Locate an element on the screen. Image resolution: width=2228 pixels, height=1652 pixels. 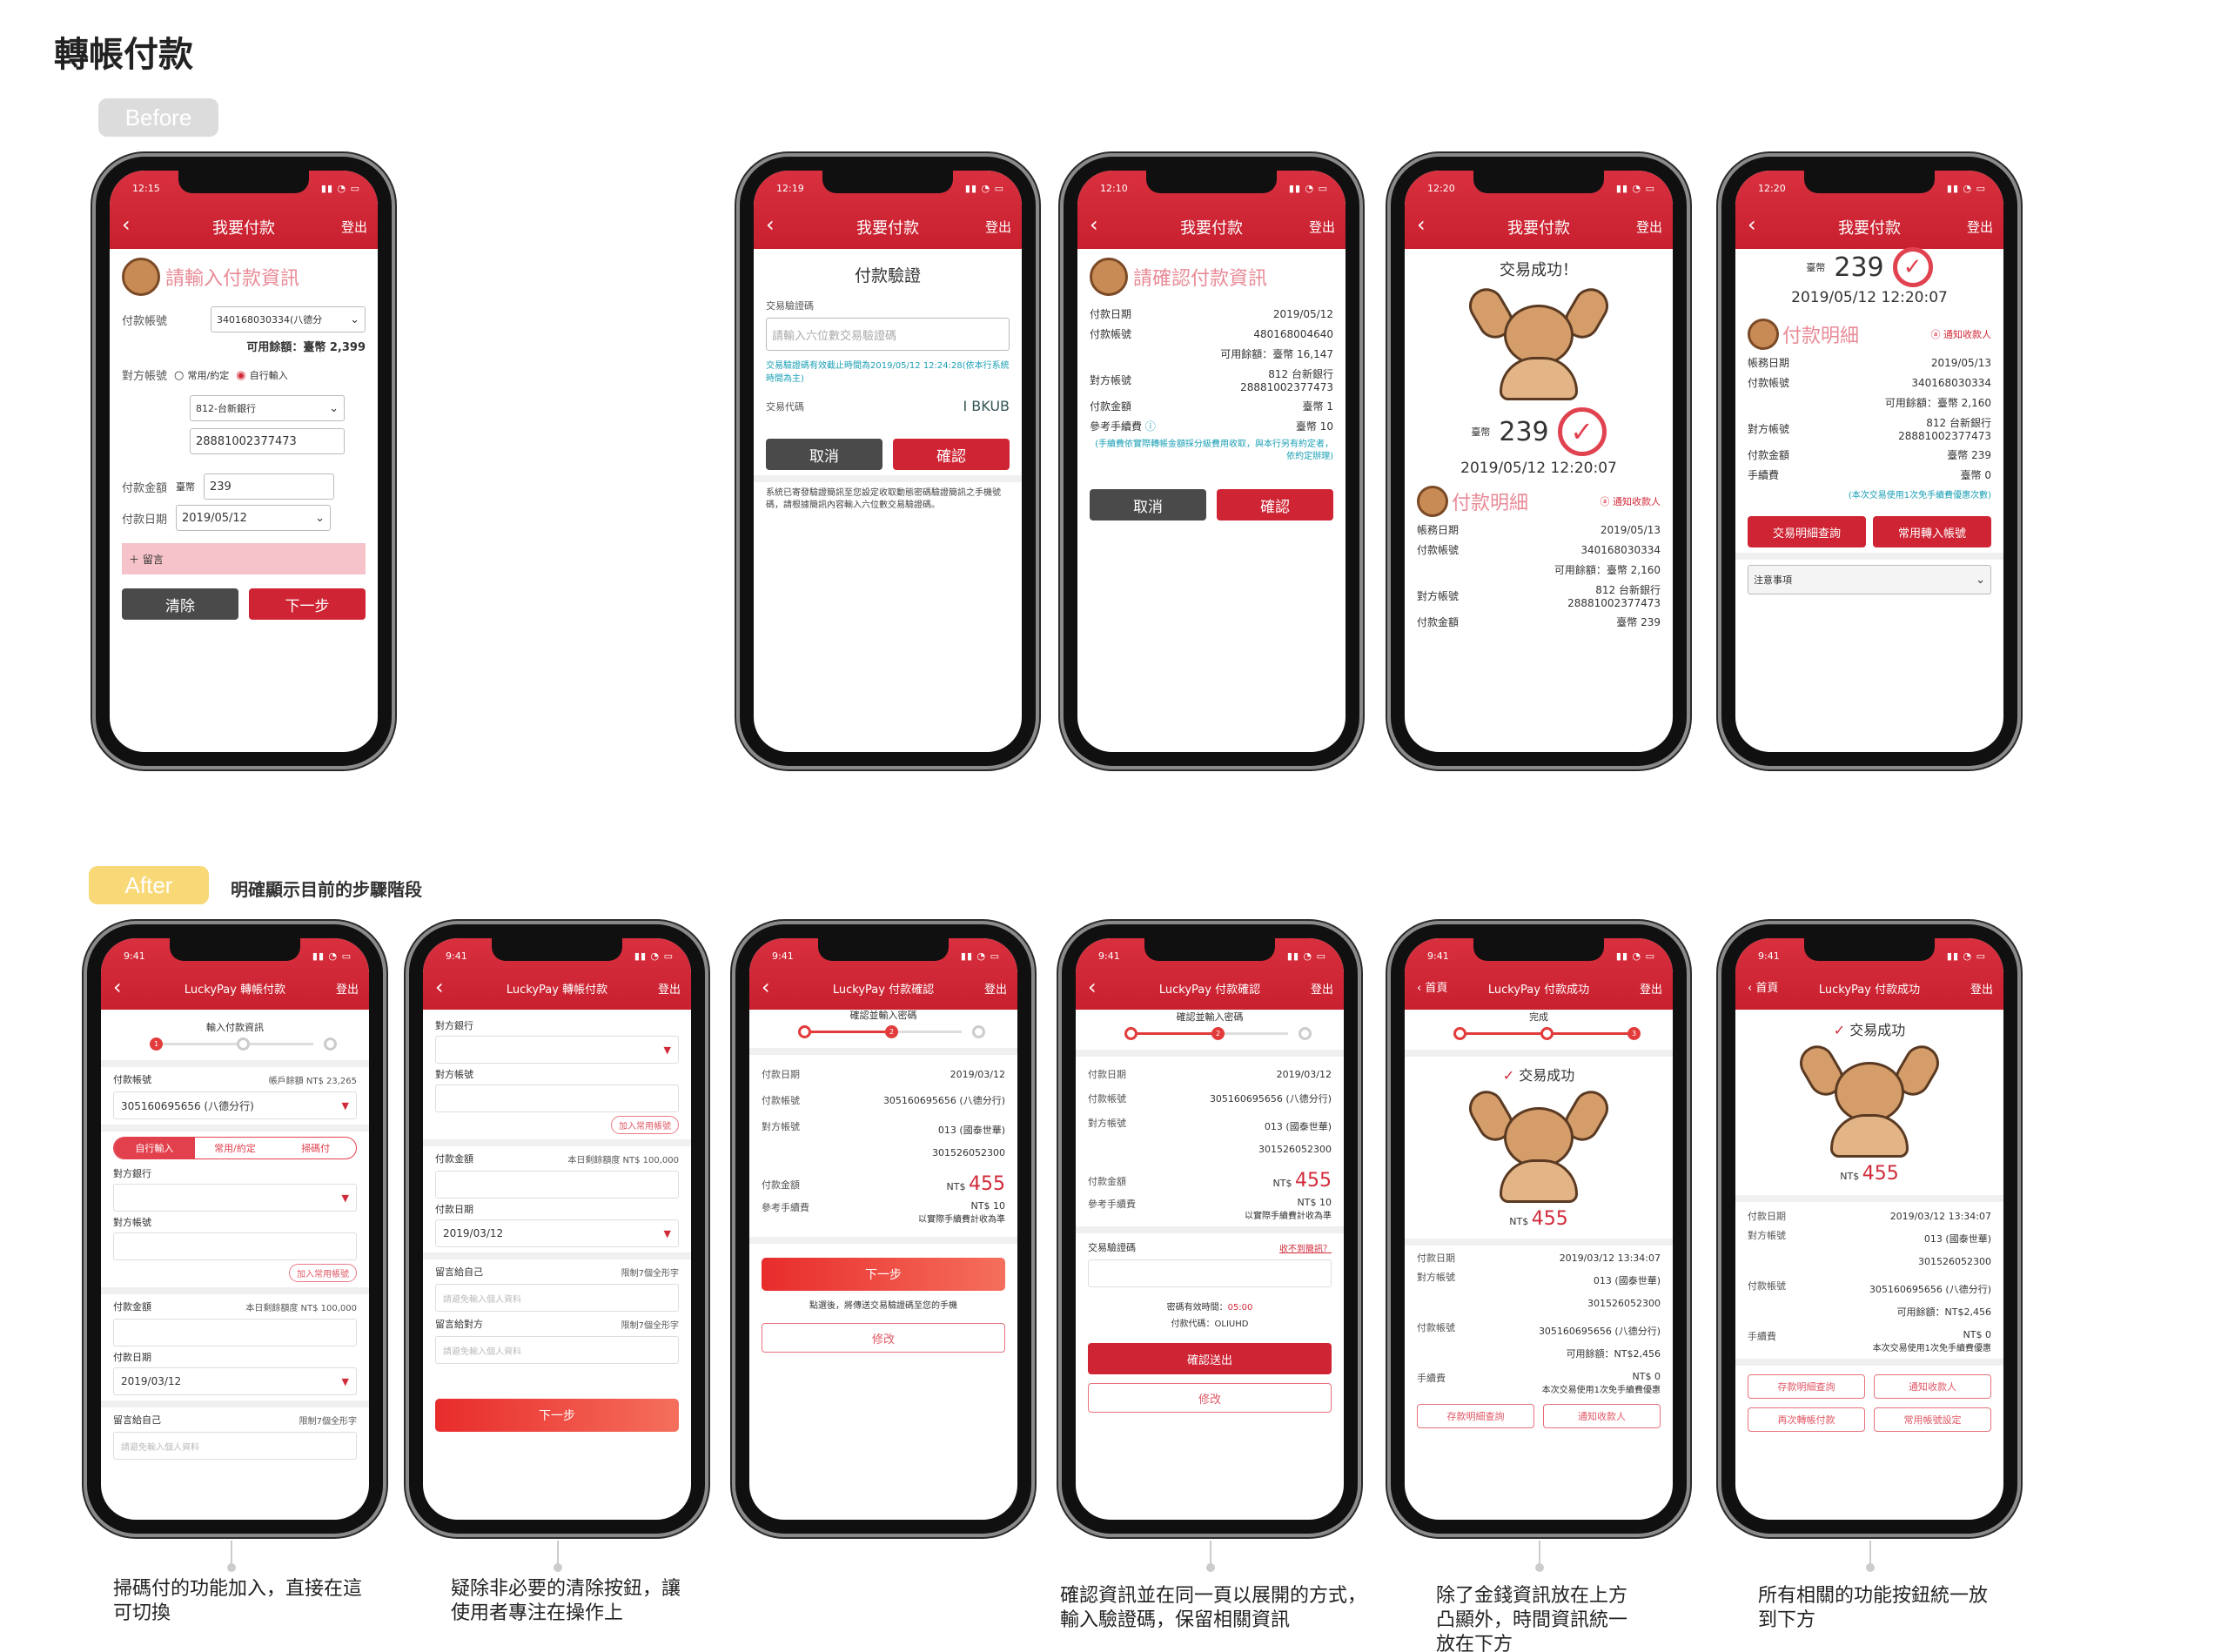
radio-manual: ◉ 自行輸入 is located at coordinates (262, 375).